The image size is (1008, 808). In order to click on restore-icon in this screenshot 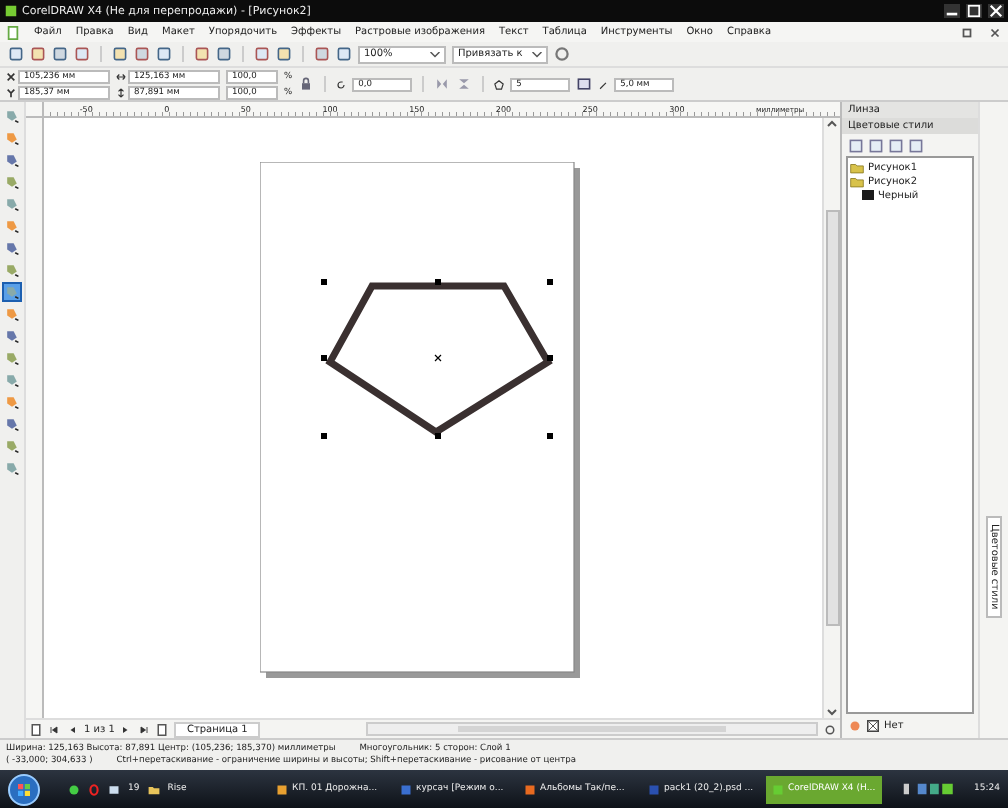, I will do `click(967, 32)`.